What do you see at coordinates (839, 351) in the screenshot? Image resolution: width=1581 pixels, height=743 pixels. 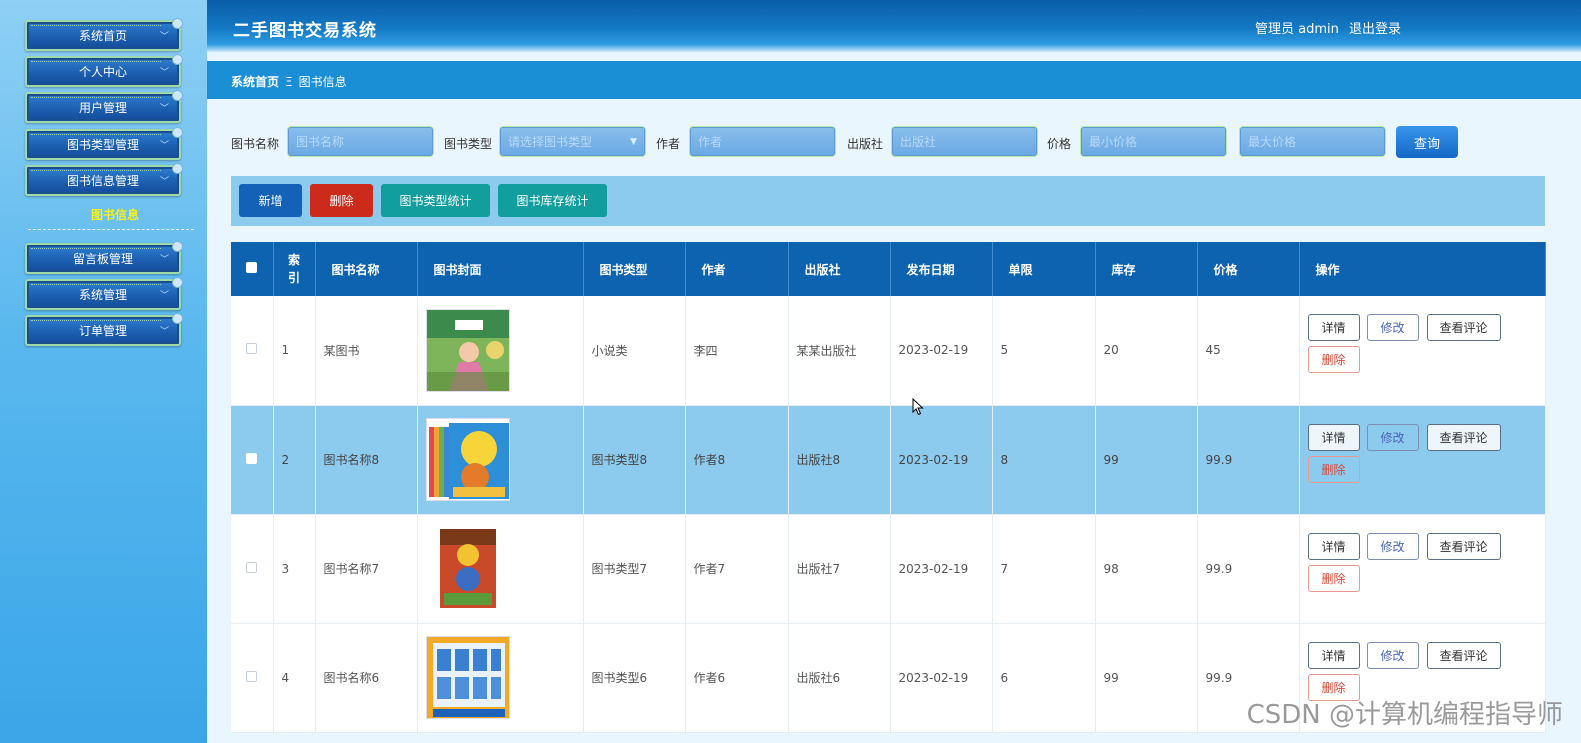 I see `cell-publisher: 某某出版社` at bounding box center [839, 351].